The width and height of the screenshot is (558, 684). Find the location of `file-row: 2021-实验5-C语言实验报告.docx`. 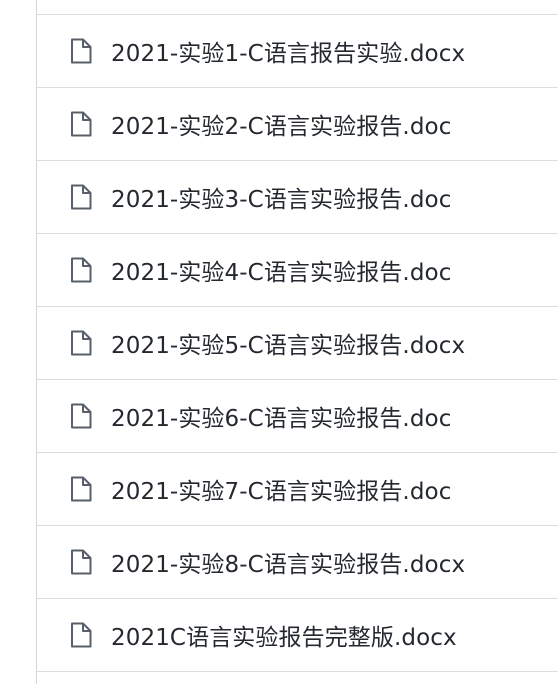

file-row: 2021-实验5-C语言实验报告.docx is located at coordinates (297, 343).